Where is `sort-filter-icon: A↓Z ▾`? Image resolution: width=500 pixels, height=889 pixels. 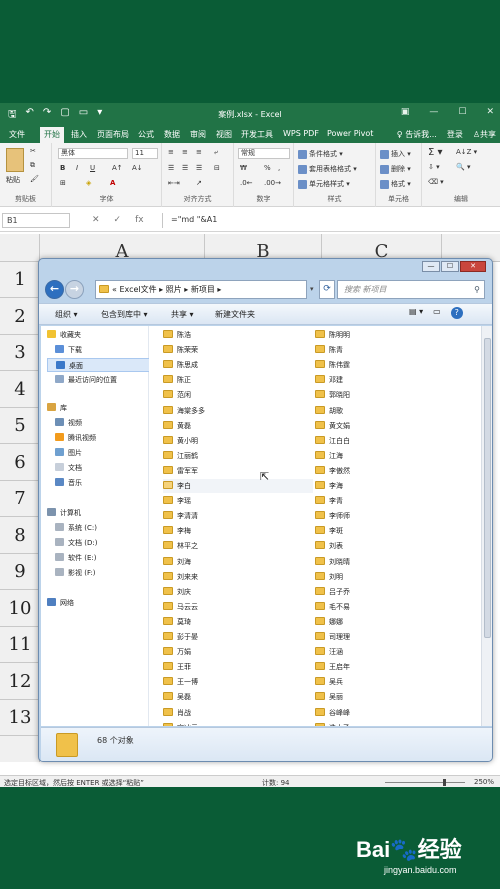 sort-filter-icon: A↓Z ▾ is located at coordinates (466, 152).